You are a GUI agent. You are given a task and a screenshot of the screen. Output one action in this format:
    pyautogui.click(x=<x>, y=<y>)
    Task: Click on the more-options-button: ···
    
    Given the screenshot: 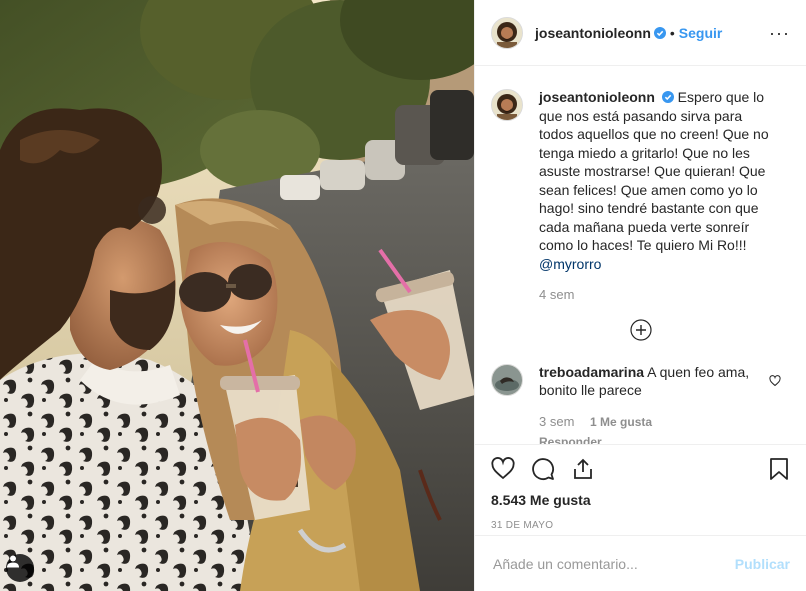 What is the action you would take?
    pyautogui.click(x=779, y=33)
    